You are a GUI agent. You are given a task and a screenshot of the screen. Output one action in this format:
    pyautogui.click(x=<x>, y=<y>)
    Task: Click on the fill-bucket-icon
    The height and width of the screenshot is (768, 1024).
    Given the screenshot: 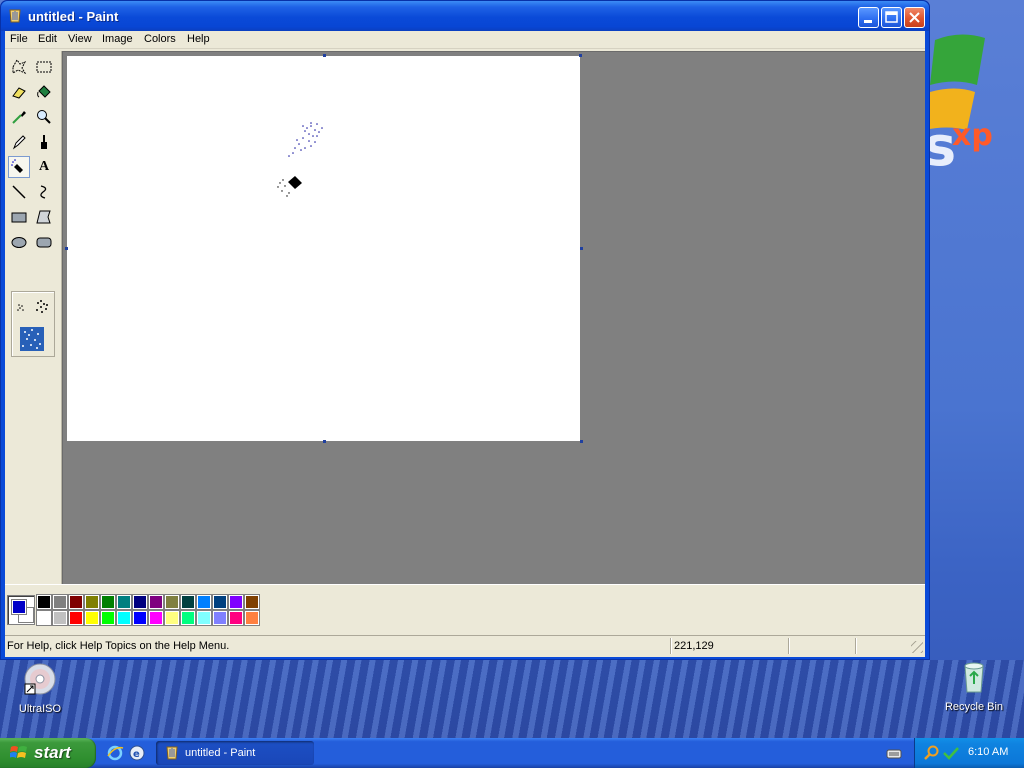 What is the action you would take?
    pyautogui.click(x=44, y=91)
    